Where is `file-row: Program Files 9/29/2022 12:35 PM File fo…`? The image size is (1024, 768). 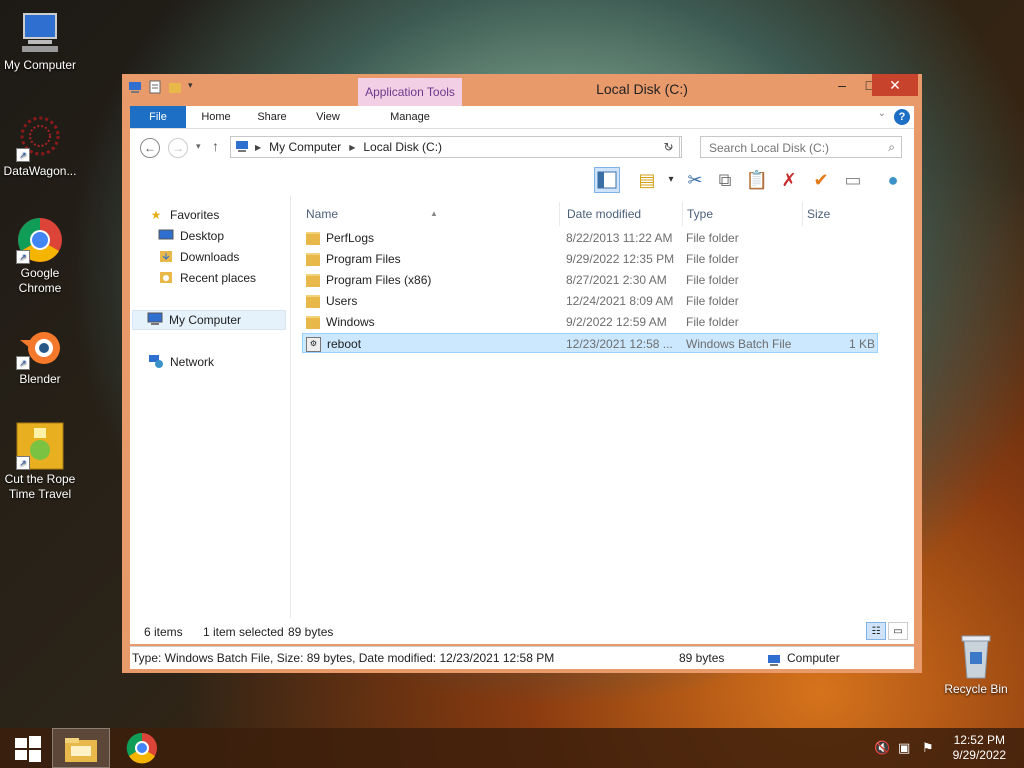 file-row: Program Files 9/29/2022 12:35 PM File fo… is located at coordinates (590, 259).